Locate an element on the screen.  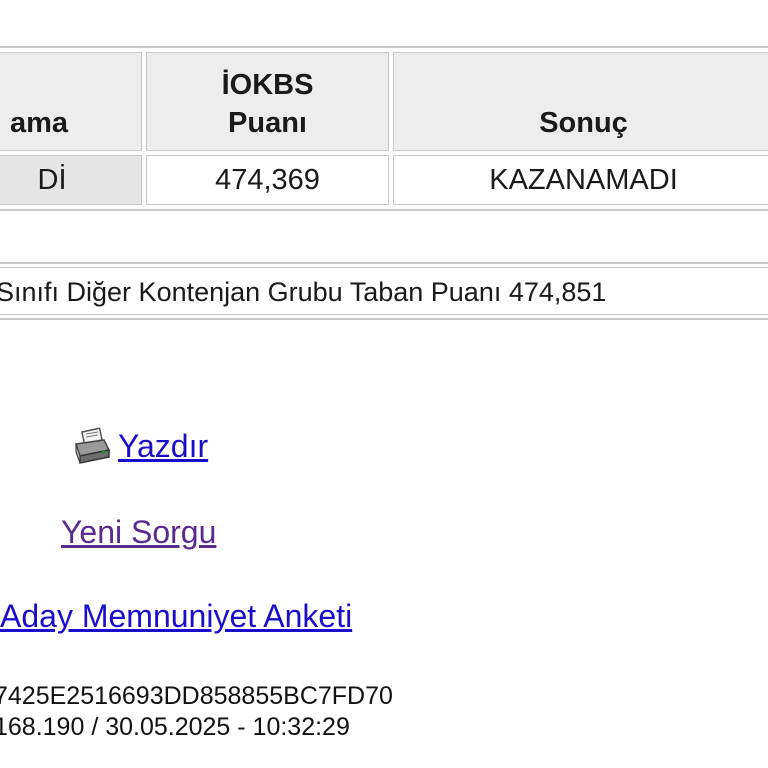
table-row: Dİ 474,369 KAZANAMADI is located at coordinates (384, 180).